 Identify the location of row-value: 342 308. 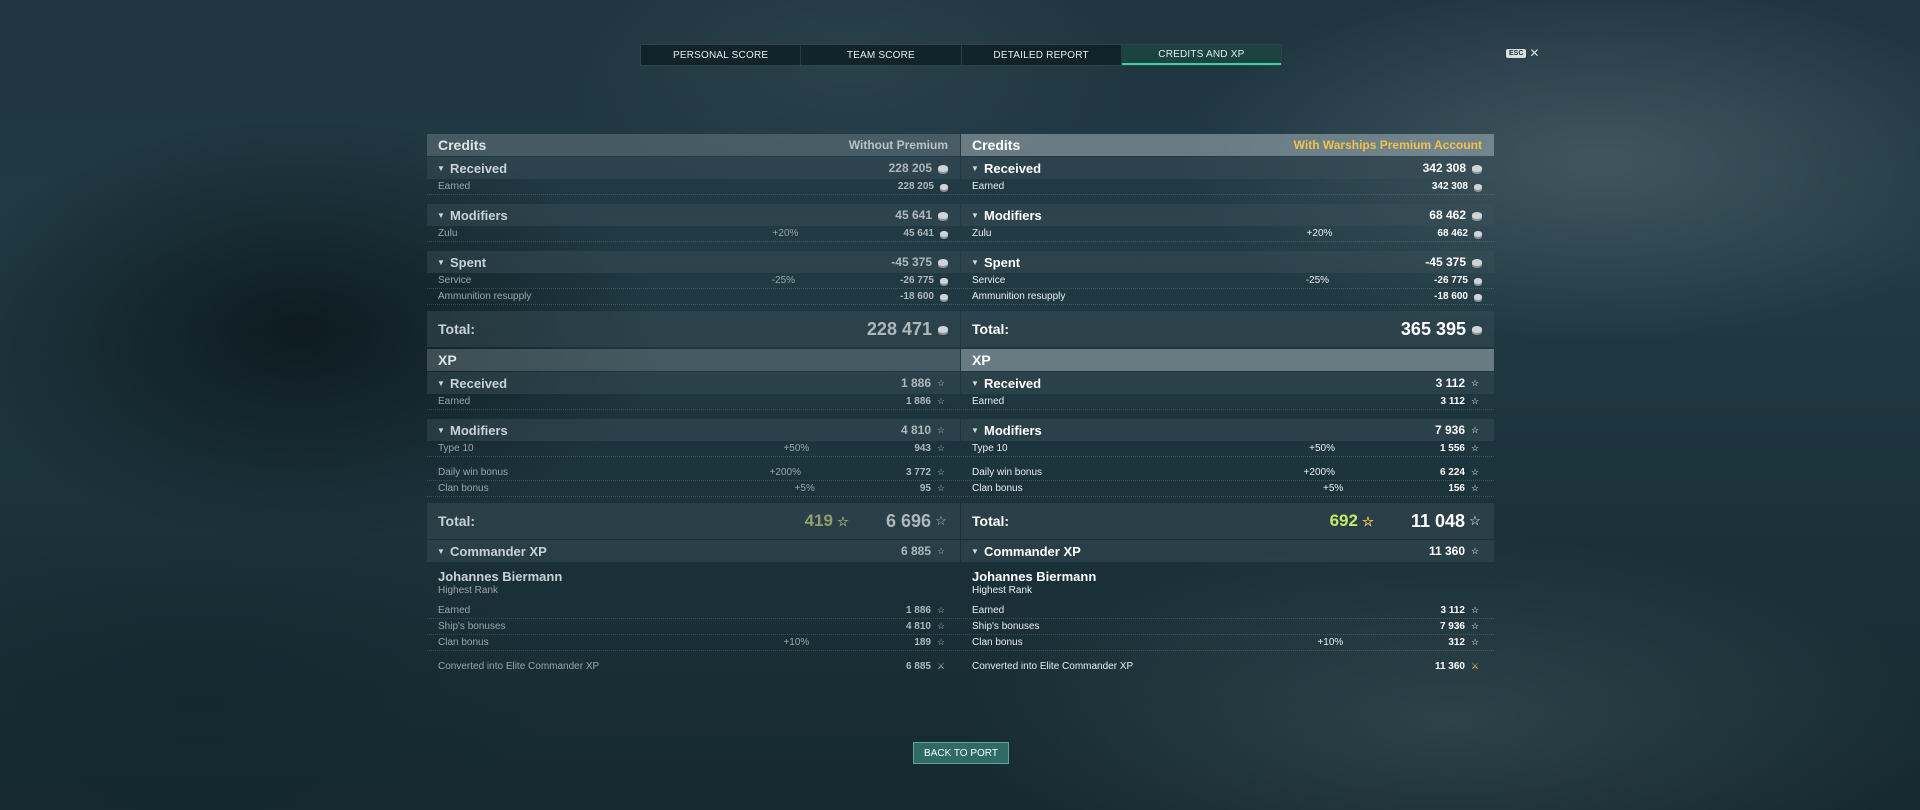
(1449, 186).